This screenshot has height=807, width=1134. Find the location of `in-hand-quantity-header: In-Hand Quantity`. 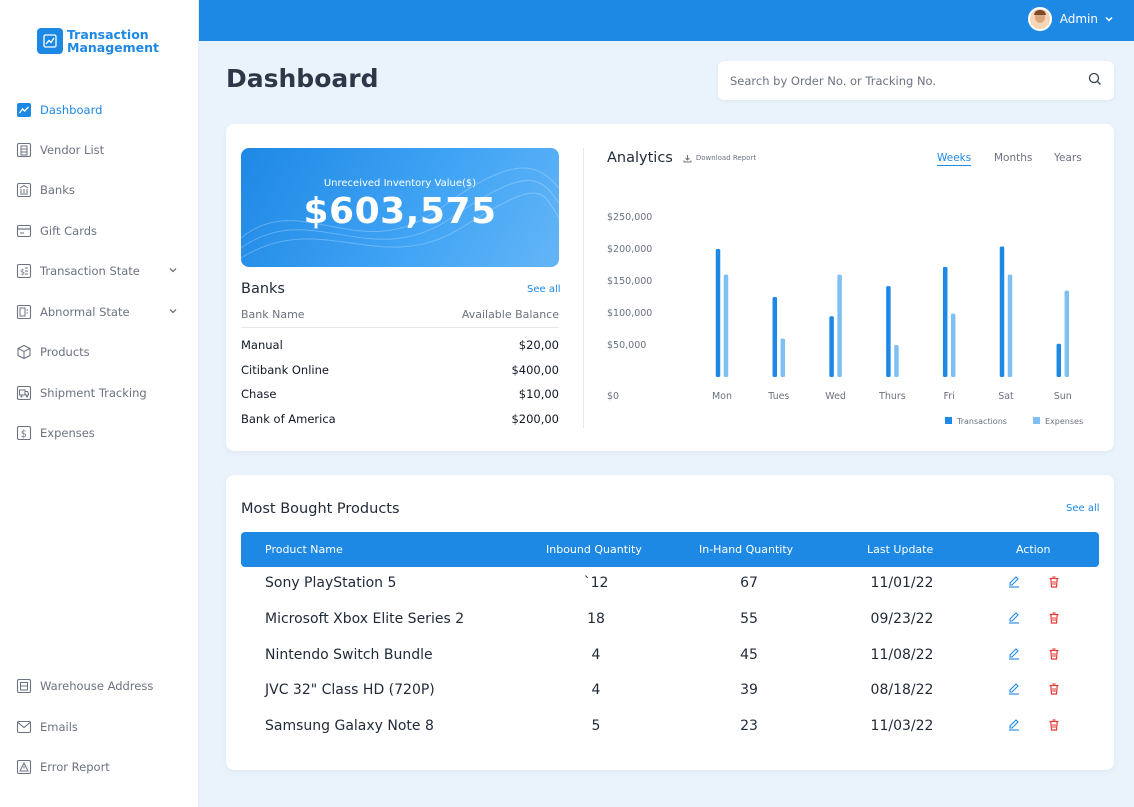

in-hand-quantity-header: In-Hand Quantity is located at coordinates (746, 549).